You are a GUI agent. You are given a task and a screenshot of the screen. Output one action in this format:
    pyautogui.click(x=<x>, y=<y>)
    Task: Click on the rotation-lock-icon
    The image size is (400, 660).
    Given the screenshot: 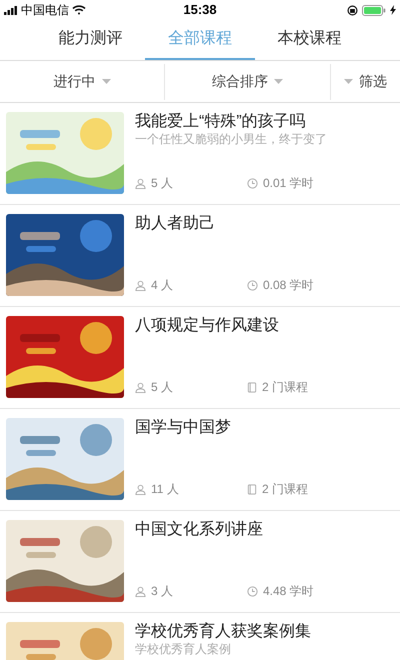 What is the action you would take?
    pyautogui.click(x=352, y=10)
    